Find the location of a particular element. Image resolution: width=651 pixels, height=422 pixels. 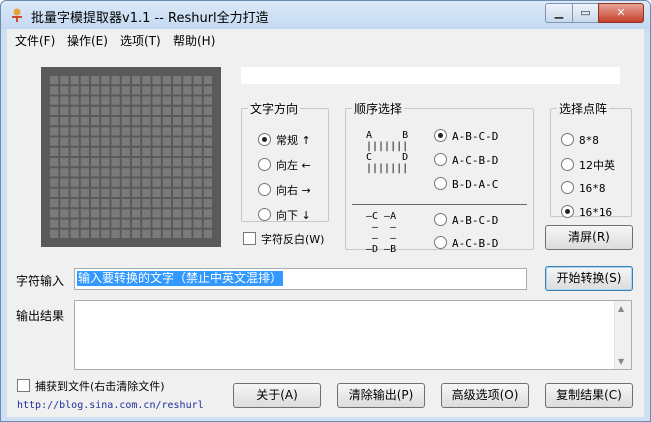

direction-right-radio: 向右 → is located at coordinates (284, 190).